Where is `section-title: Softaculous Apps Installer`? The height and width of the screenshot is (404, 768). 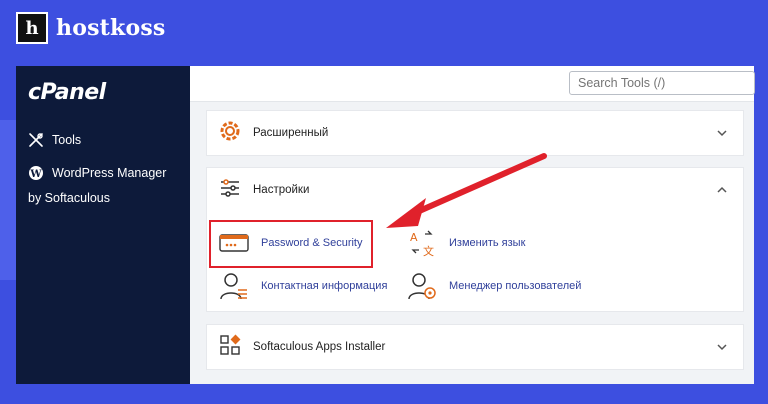
section-title: Softaculous Apps Installer is located at coordinates (319, 347).